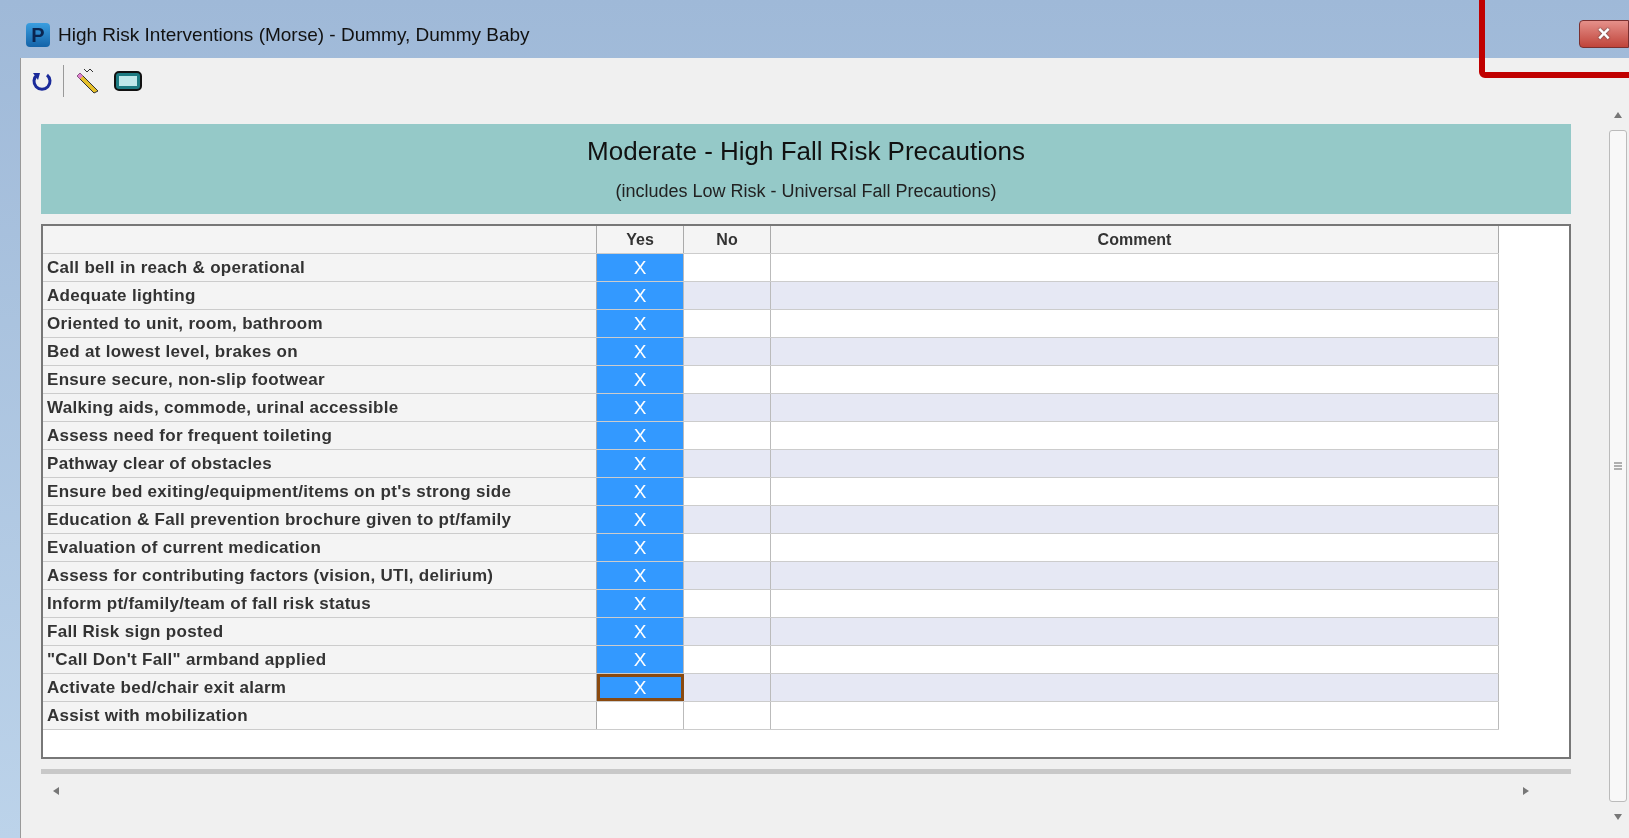 This screenshot has width=1629, height=838. I want to click on row-label: Call bell in reach & operational, so click(320, 267).